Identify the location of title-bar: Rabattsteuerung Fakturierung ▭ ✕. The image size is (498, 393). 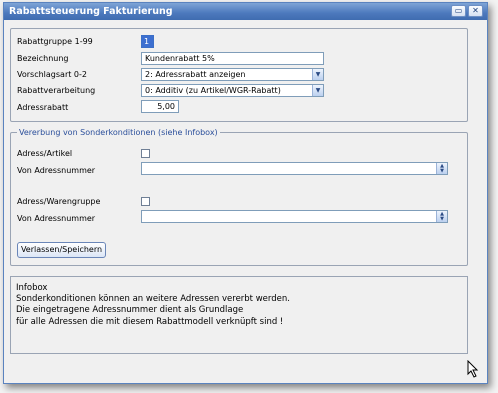
(245, 11).